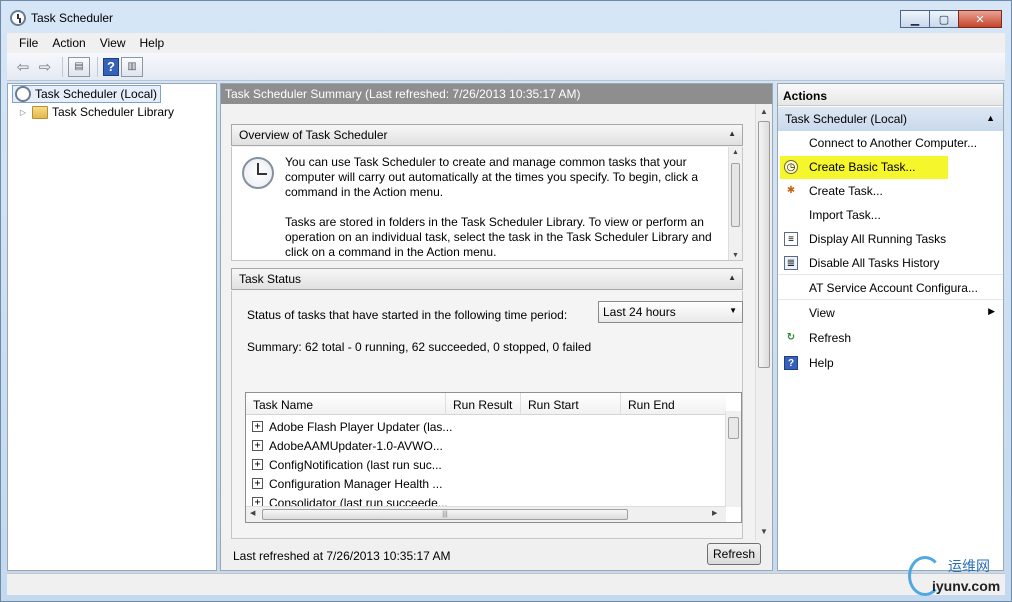 The height and width of the screenshot is (602, 1012). Describe the element at coordinates (791, 337) in the screenshot. I see `refresh-icon: ↻` at that location.